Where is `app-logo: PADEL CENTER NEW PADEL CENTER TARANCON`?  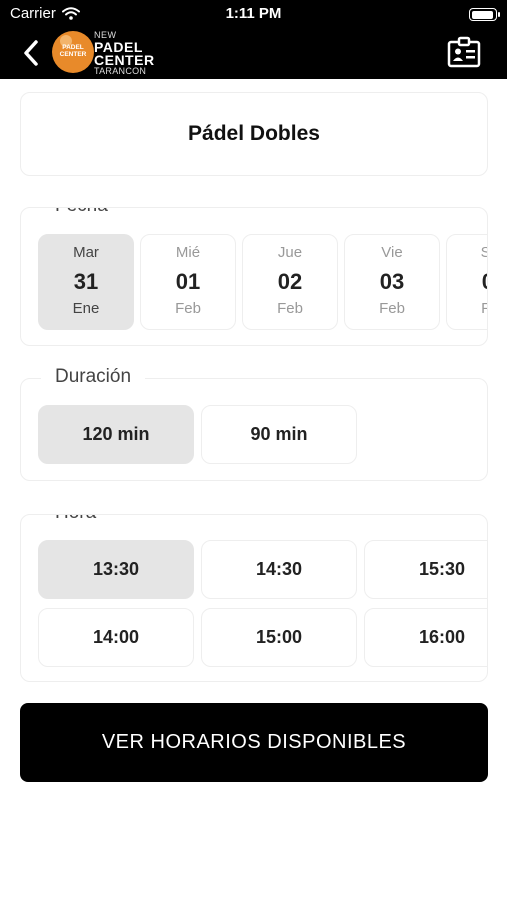 app-logo: PADEL CENTER NEW PADEL CENTER TARANCON is located at coordinates (105, 54).